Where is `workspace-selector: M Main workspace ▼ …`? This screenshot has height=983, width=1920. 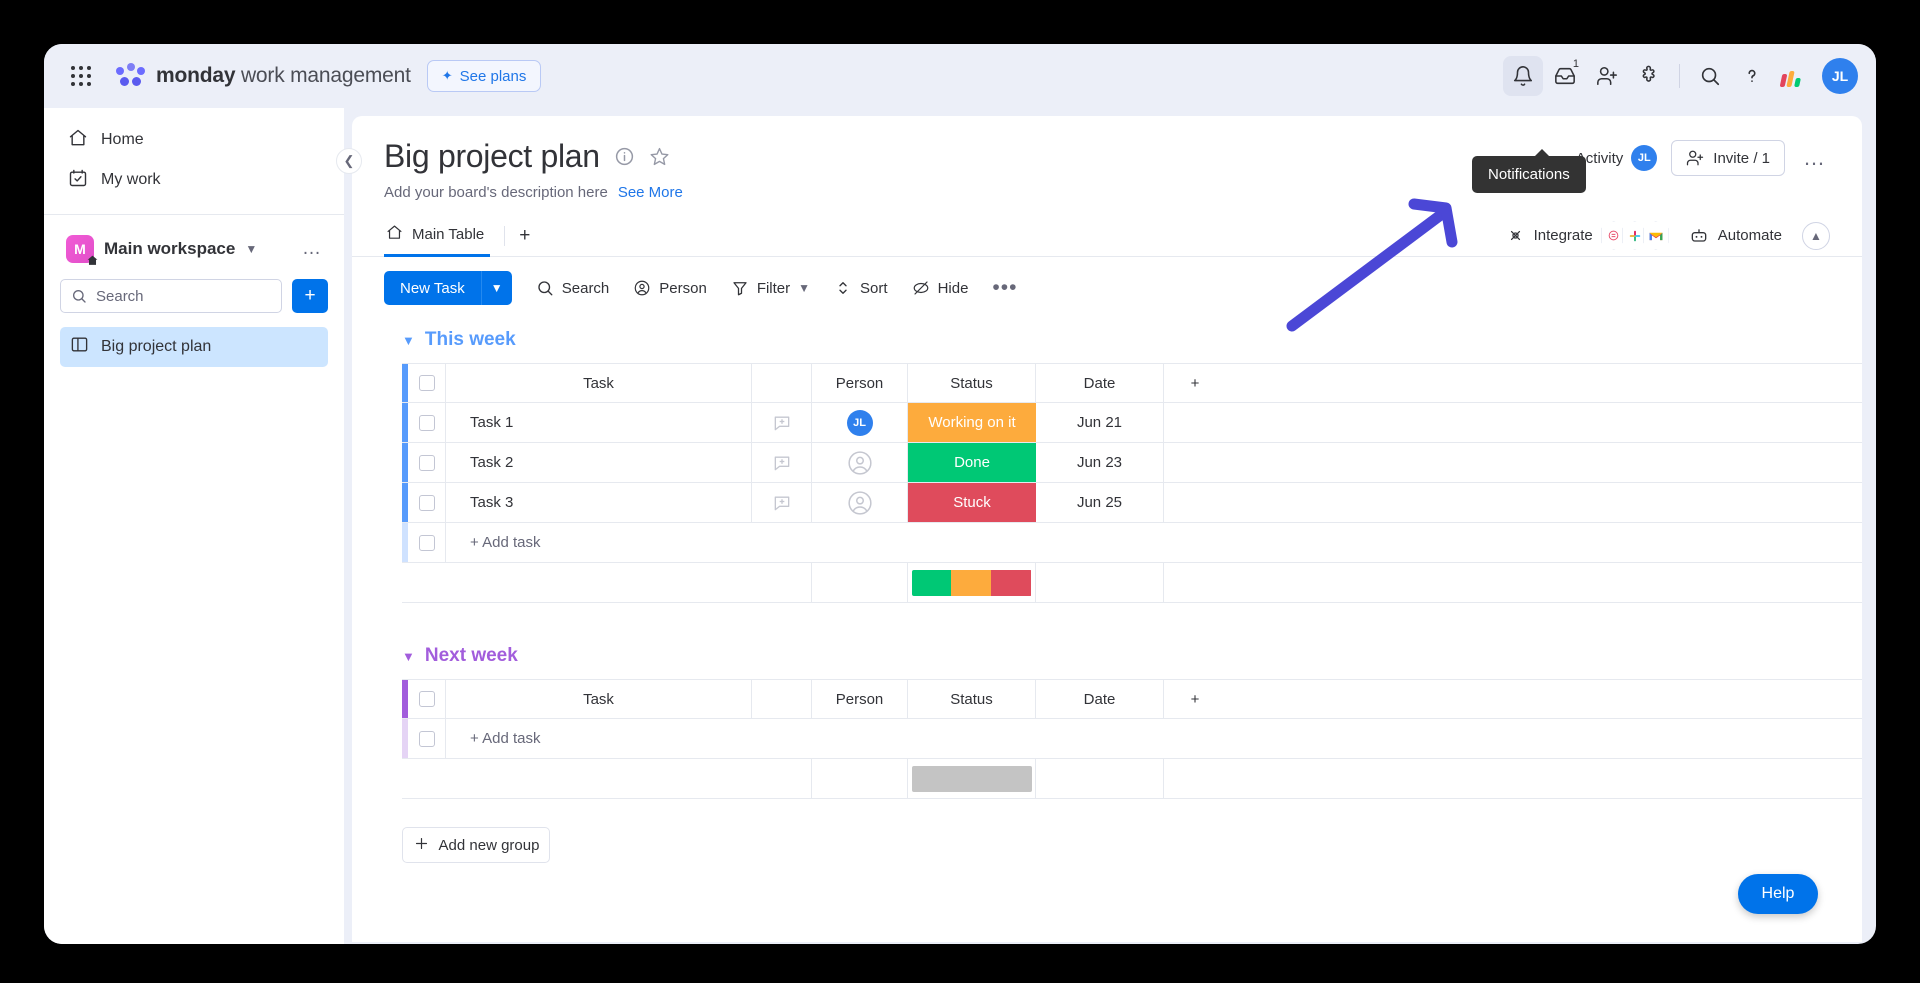 workspace-selector: M Main workspace ▼ … is located at coordinates (194, 249).